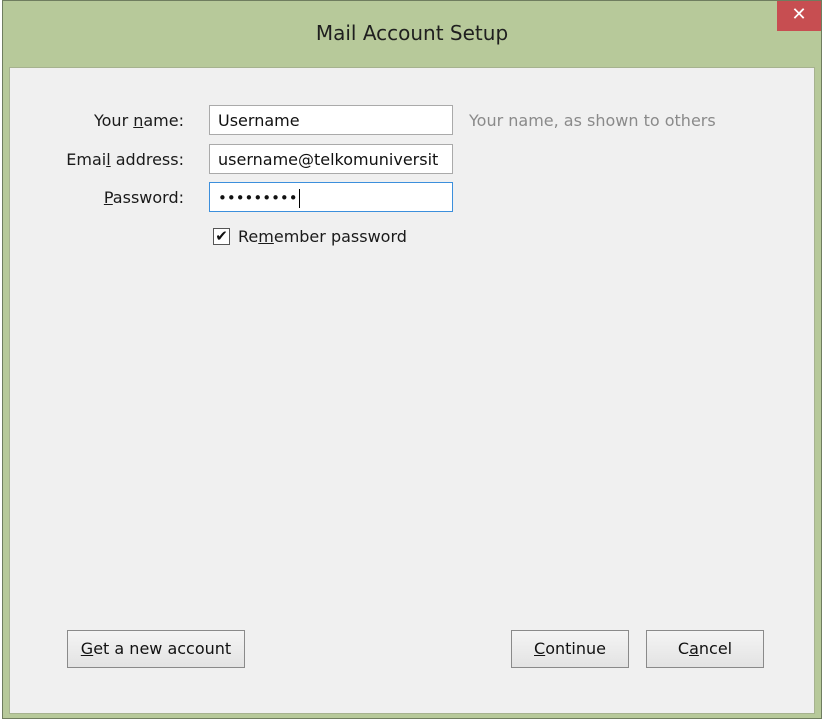  I want to click on close-icon: ✕, so click(799, 14).